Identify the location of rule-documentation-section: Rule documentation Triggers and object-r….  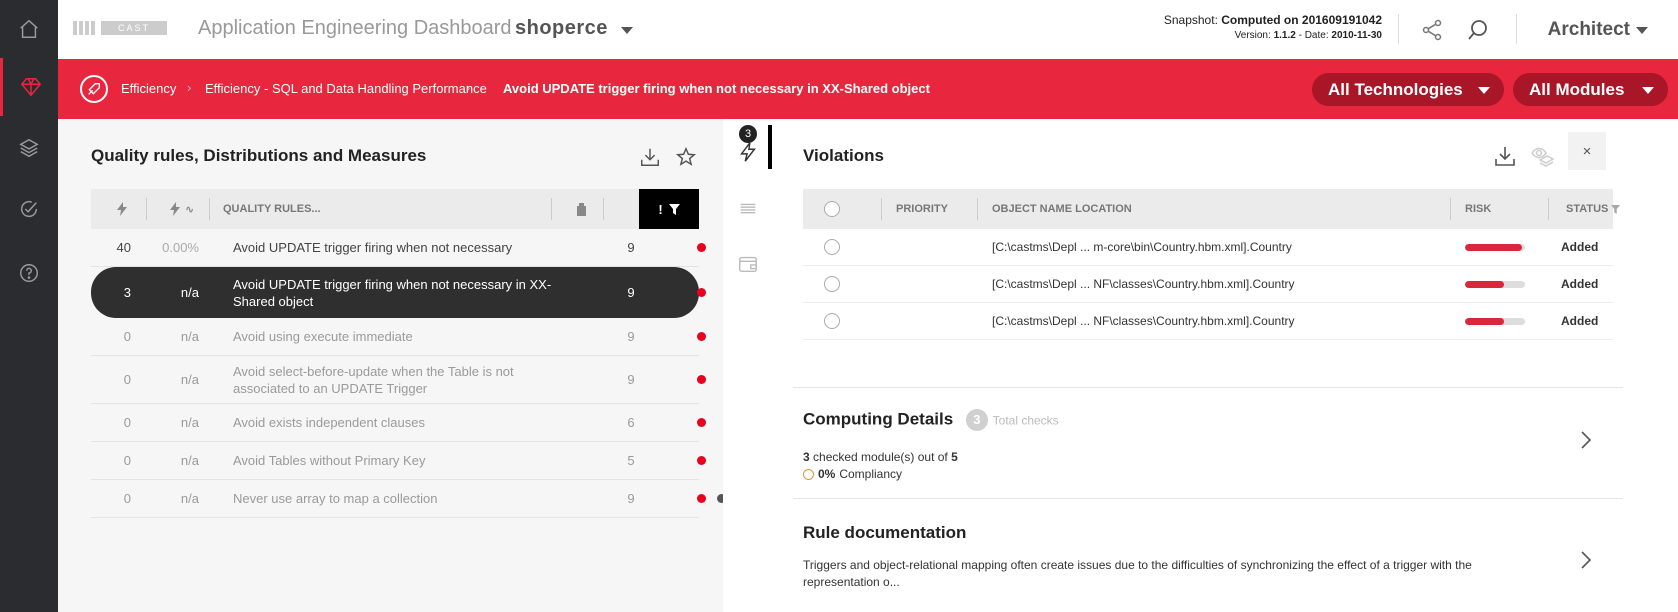
(1208, 555).